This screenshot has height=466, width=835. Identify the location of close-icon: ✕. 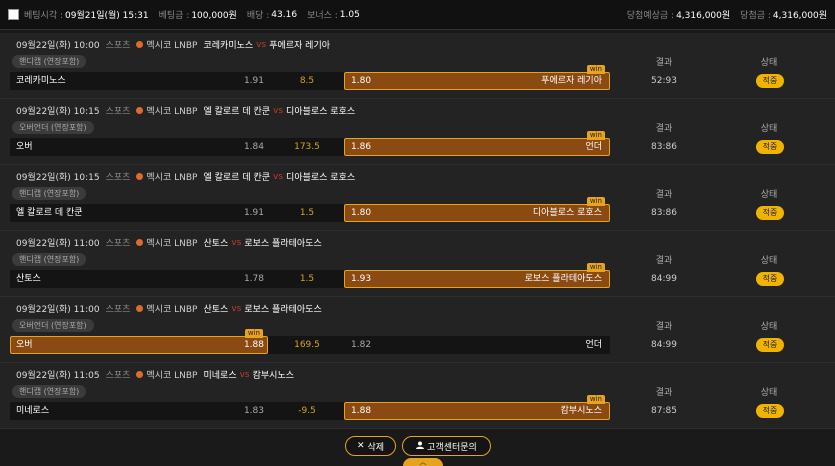
(360, 446).